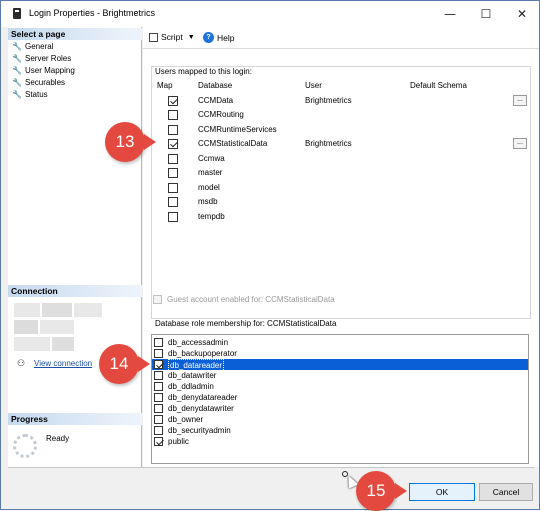  What do you see at coordinates (75, 419) in the screenshot?
I see `progress-heading: Progress` at bounding box center [75, 419].